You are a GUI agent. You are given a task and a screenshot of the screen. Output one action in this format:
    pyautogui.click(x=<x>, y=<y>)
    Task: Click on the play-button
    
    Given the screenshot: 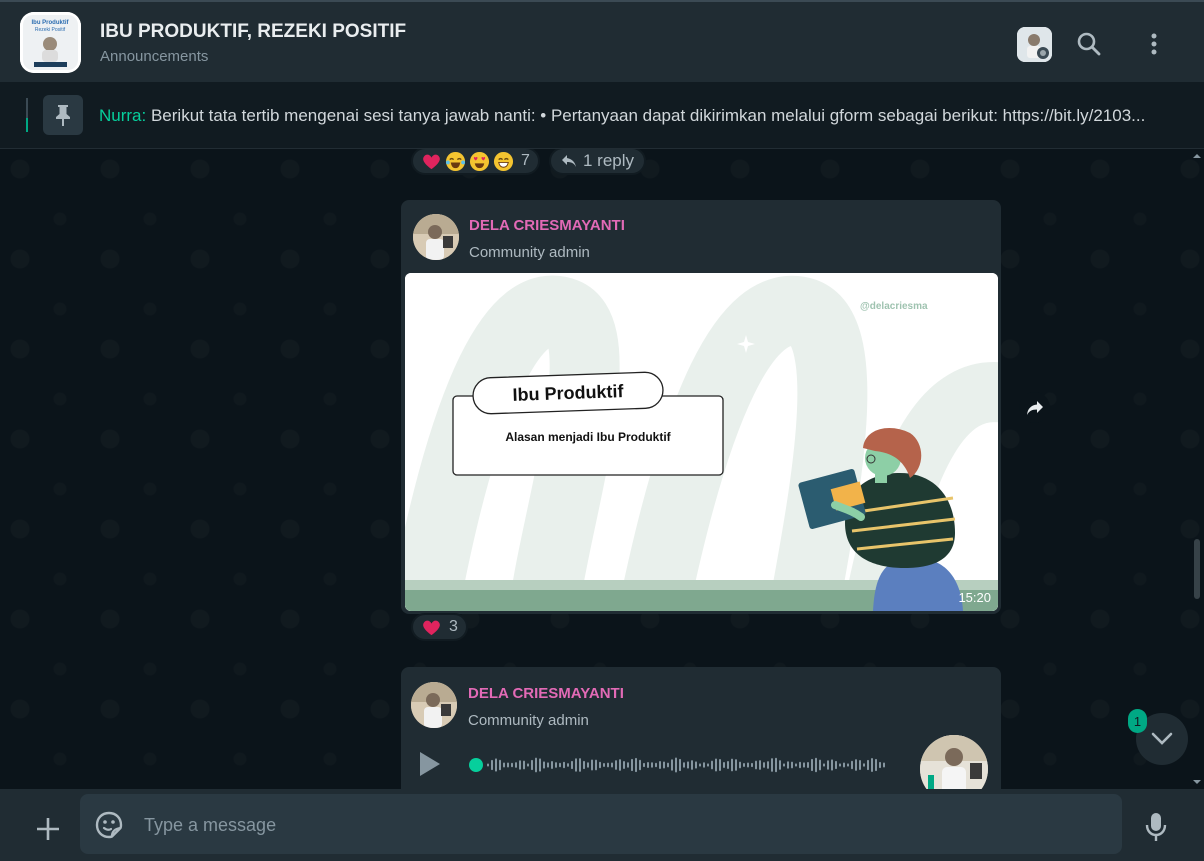 What is the action you would take?
    pyautogui.click(x=430, y=764)
    